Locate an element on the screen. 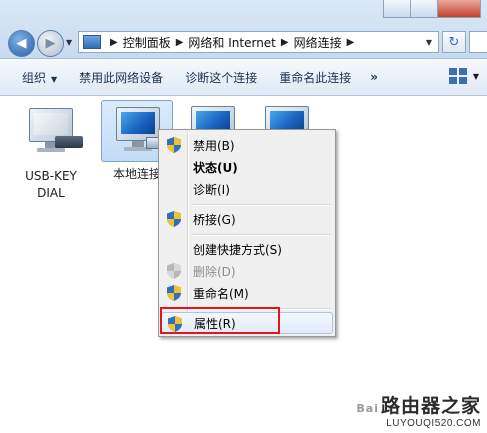  organize-label: 组织 is located at coordinates (34, 77).